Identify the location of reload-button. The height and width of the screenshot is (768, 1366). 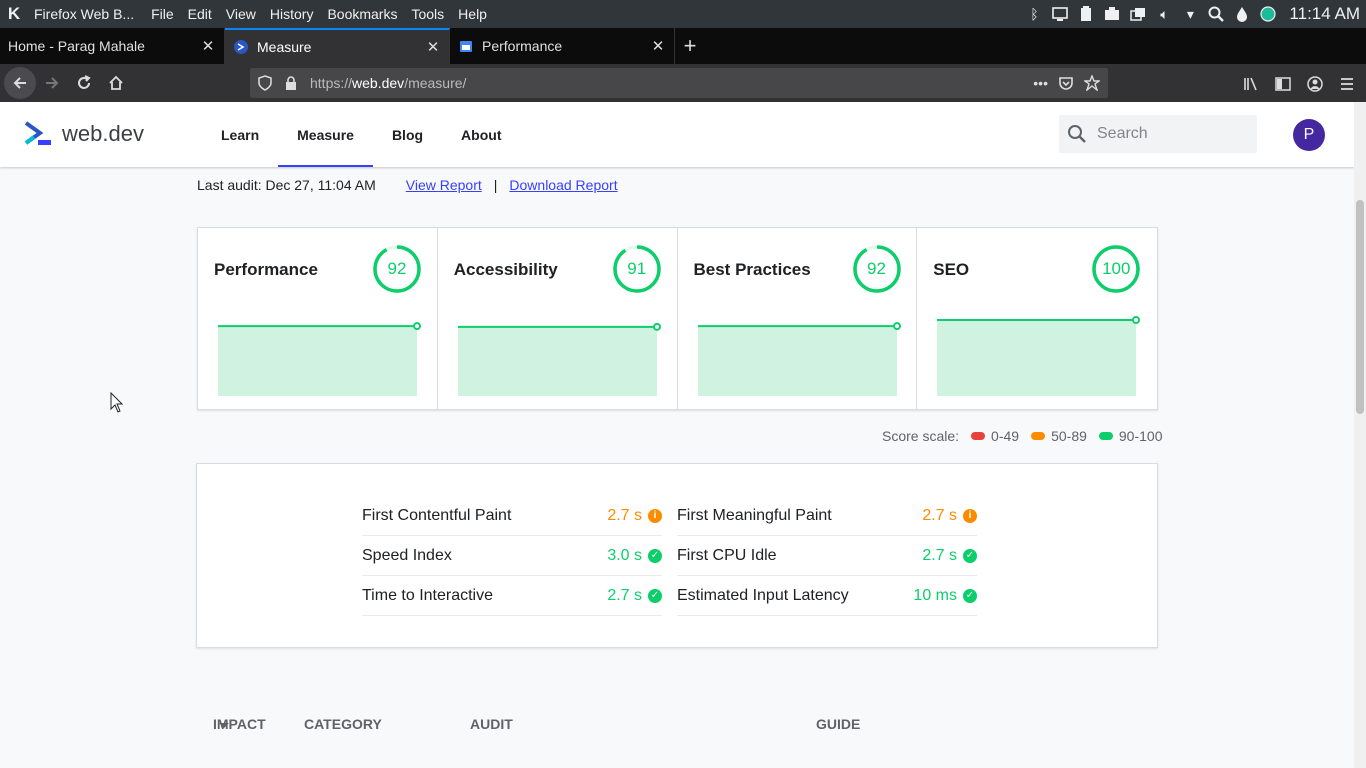
(84, 83).